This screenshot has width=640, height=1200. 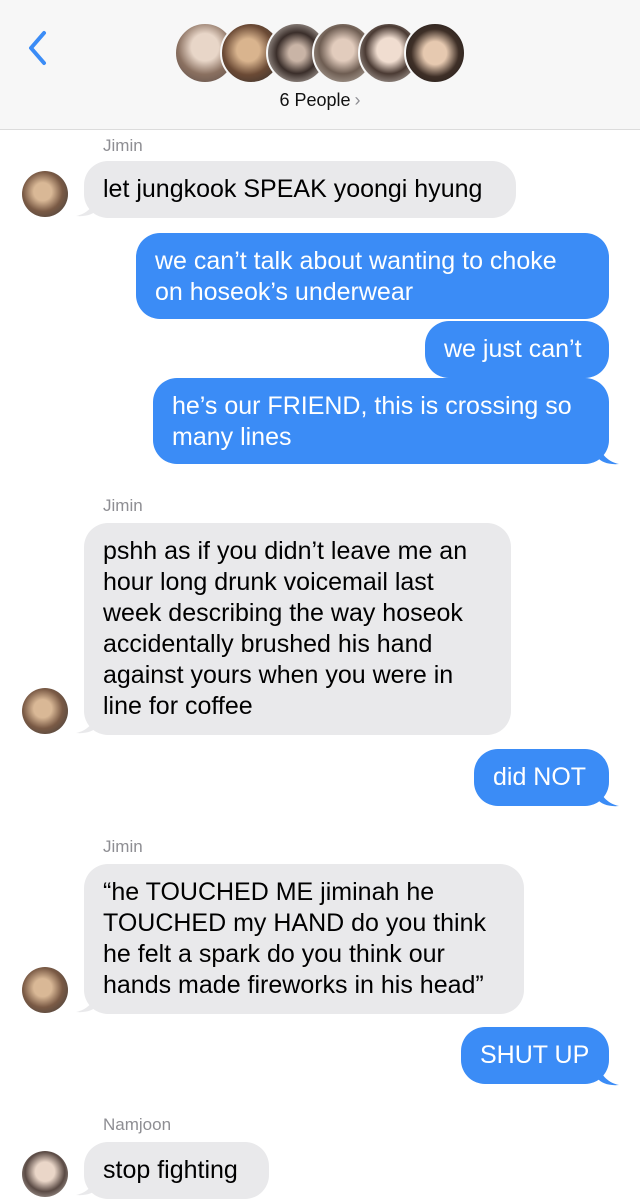 I want to click on message-bubble: did NOT, so click(x=541, y=777).